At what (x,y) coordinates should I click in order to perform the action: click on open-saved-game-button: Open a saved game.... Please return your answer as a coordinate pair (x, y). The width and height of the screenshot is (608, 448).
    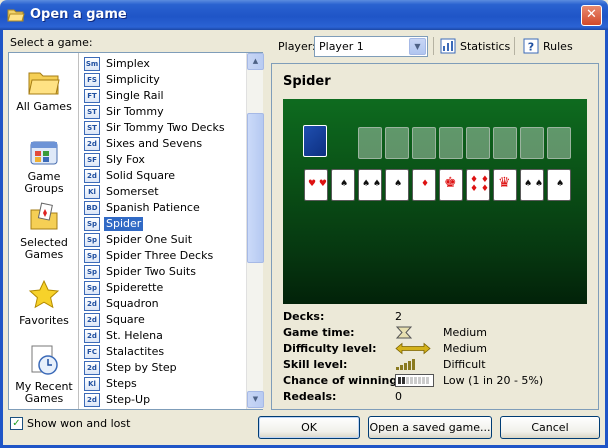
    Looking at the image, I should click on (430, 427).